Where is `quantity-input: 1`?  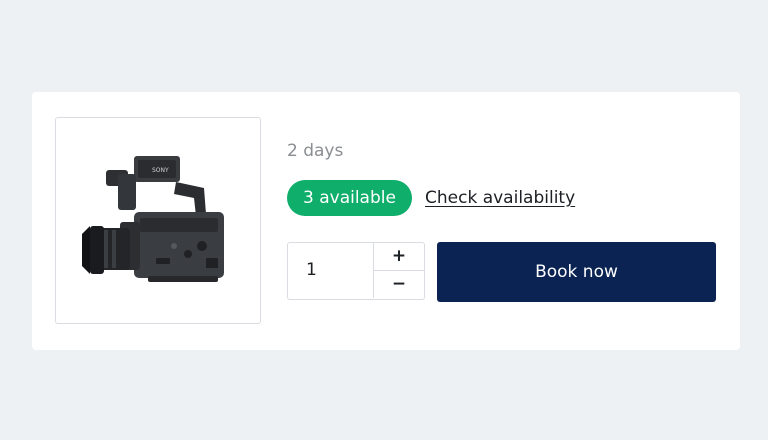 quantity-input: 1 is located at coordinates (331, 270).